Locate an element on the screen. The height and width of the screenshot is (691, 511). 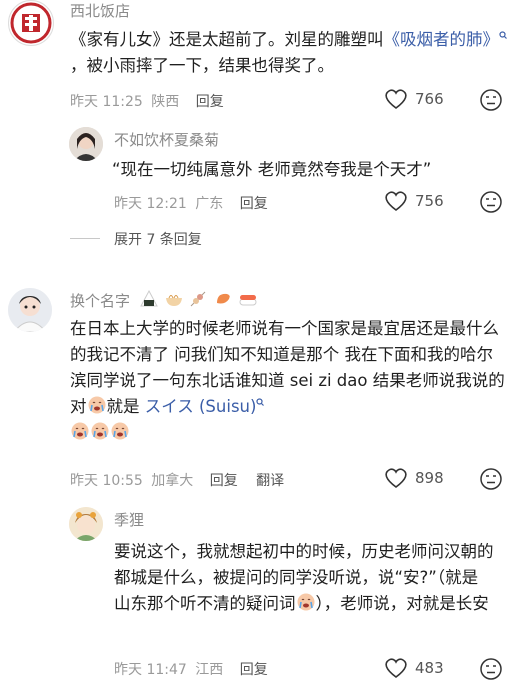
comment-meta: 昨天 10:55 加拿大 回复 翻译 is located at coordinates (177, 480).